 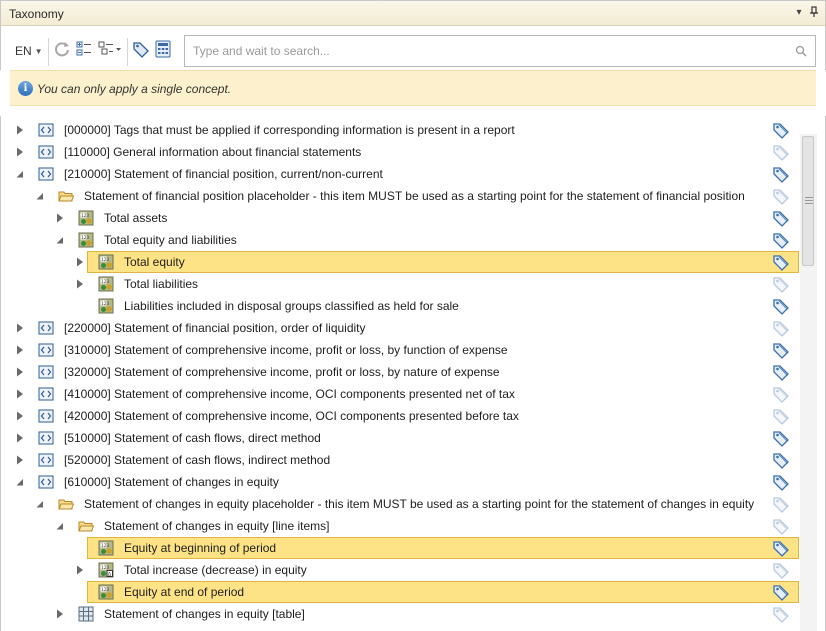 What do you see at coordinates (401, 614) in the screenshot?
I see `tree-row: Statement of changes in equity [table]` at bounding box center [401, 614].